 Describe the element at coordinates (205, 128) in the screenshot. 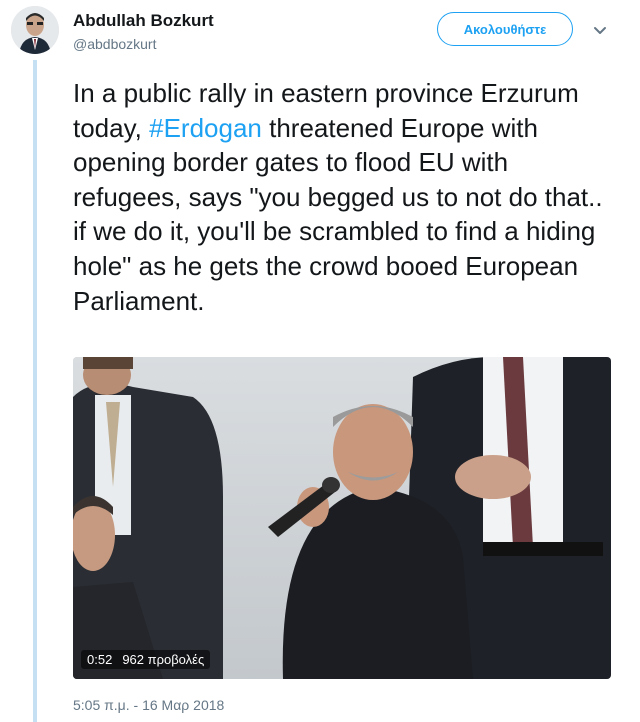

I see `hashtag-link: #Erdogan` at that location.